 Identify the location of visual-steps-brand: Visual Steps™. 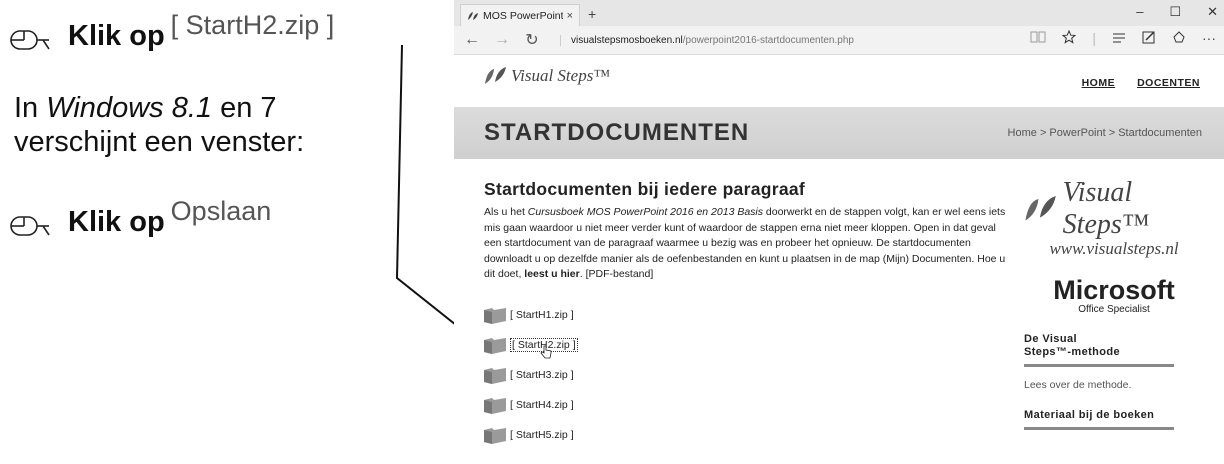
(1114, 209).